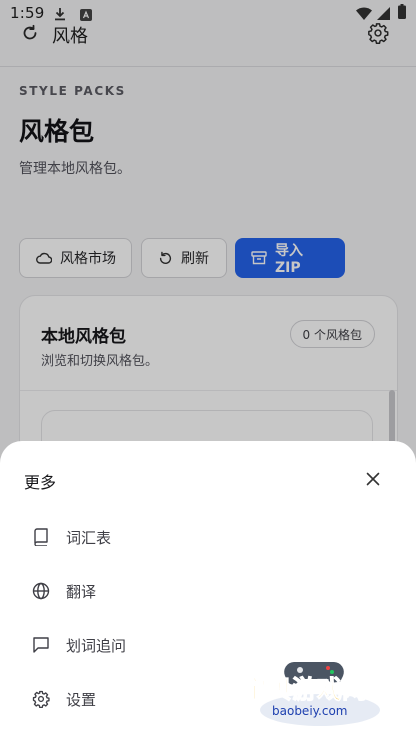 This screenshot has height=739, width=416. Describe the element at coordinates (81, 699) in the screenshot. I see `menu-item-label: 设置` at that location.